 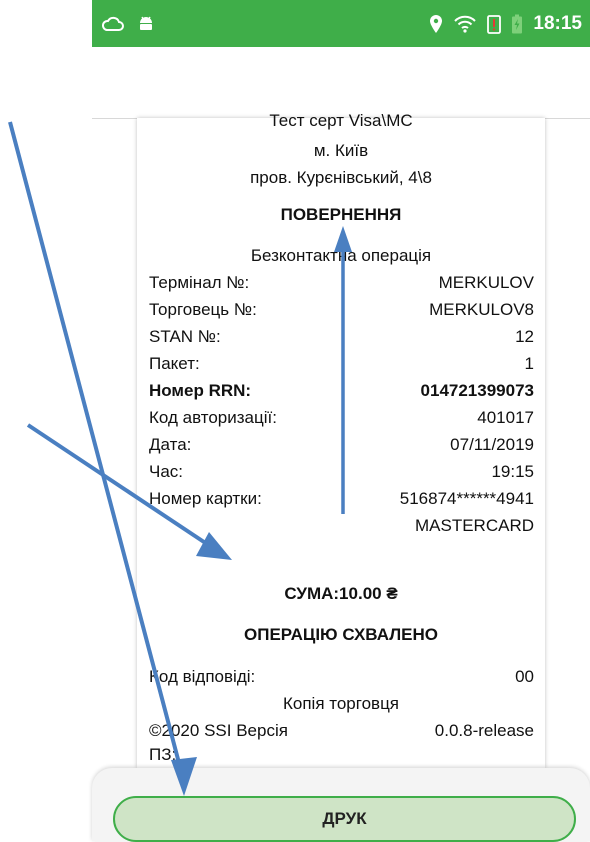 What do you see at coordinates (344, 819) in the screenshot?
I see `print-button: ДРУК` at bounding box center [344, 819].